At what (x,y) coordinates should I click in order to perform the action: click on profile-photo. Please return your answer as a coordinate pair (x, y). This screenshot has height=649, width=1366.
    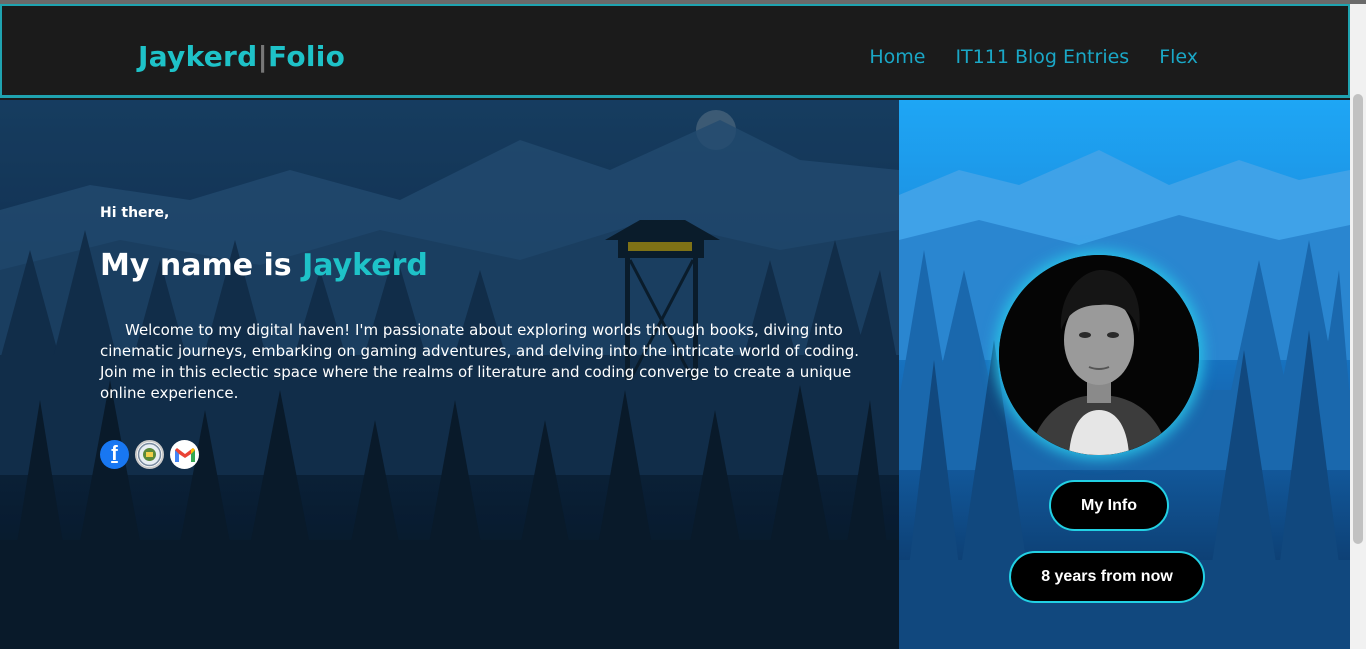
    Looking at the image, I should click on (1099, 355).